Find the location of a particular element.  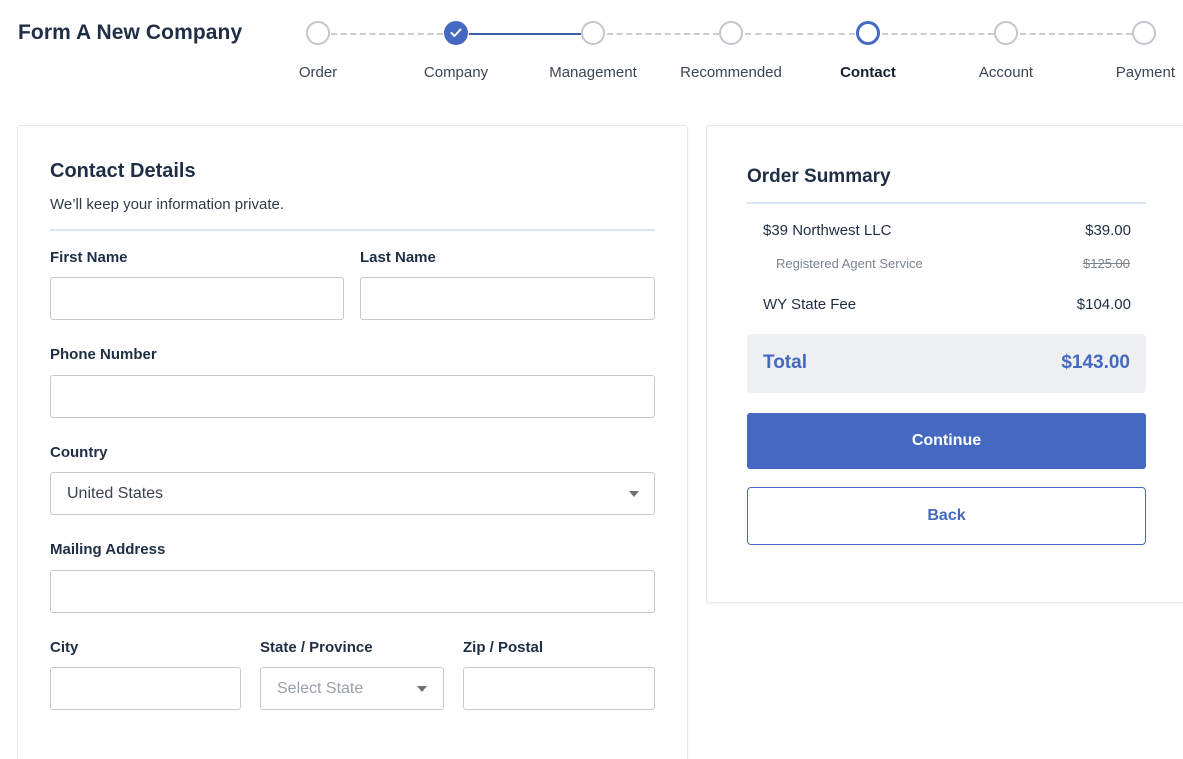

state-select-placeholder: Select State is located at coordinates (320, 688).